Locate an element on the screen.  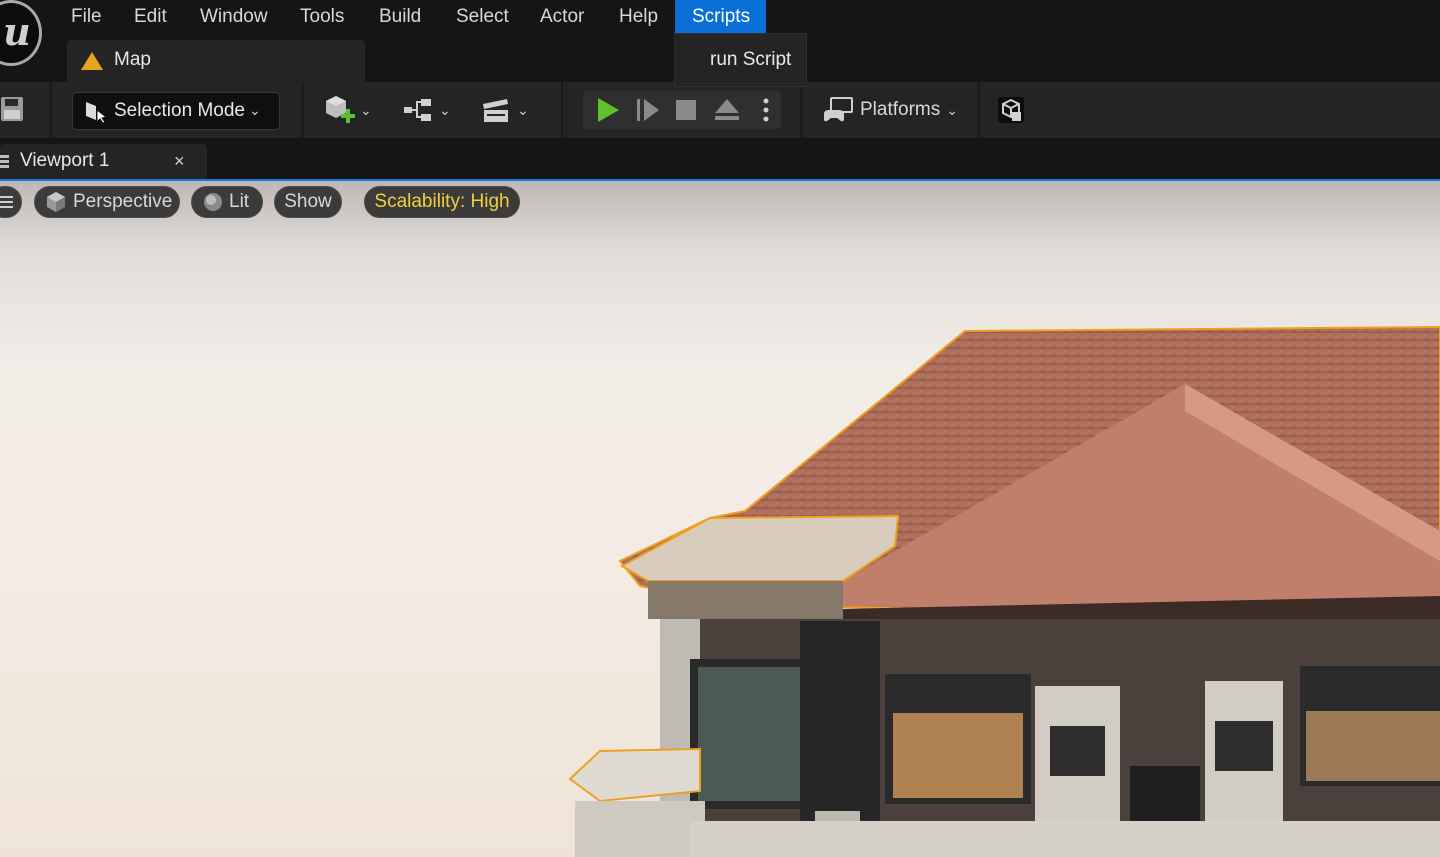
menu-actor: Actor is located at coordinates (562, 16).